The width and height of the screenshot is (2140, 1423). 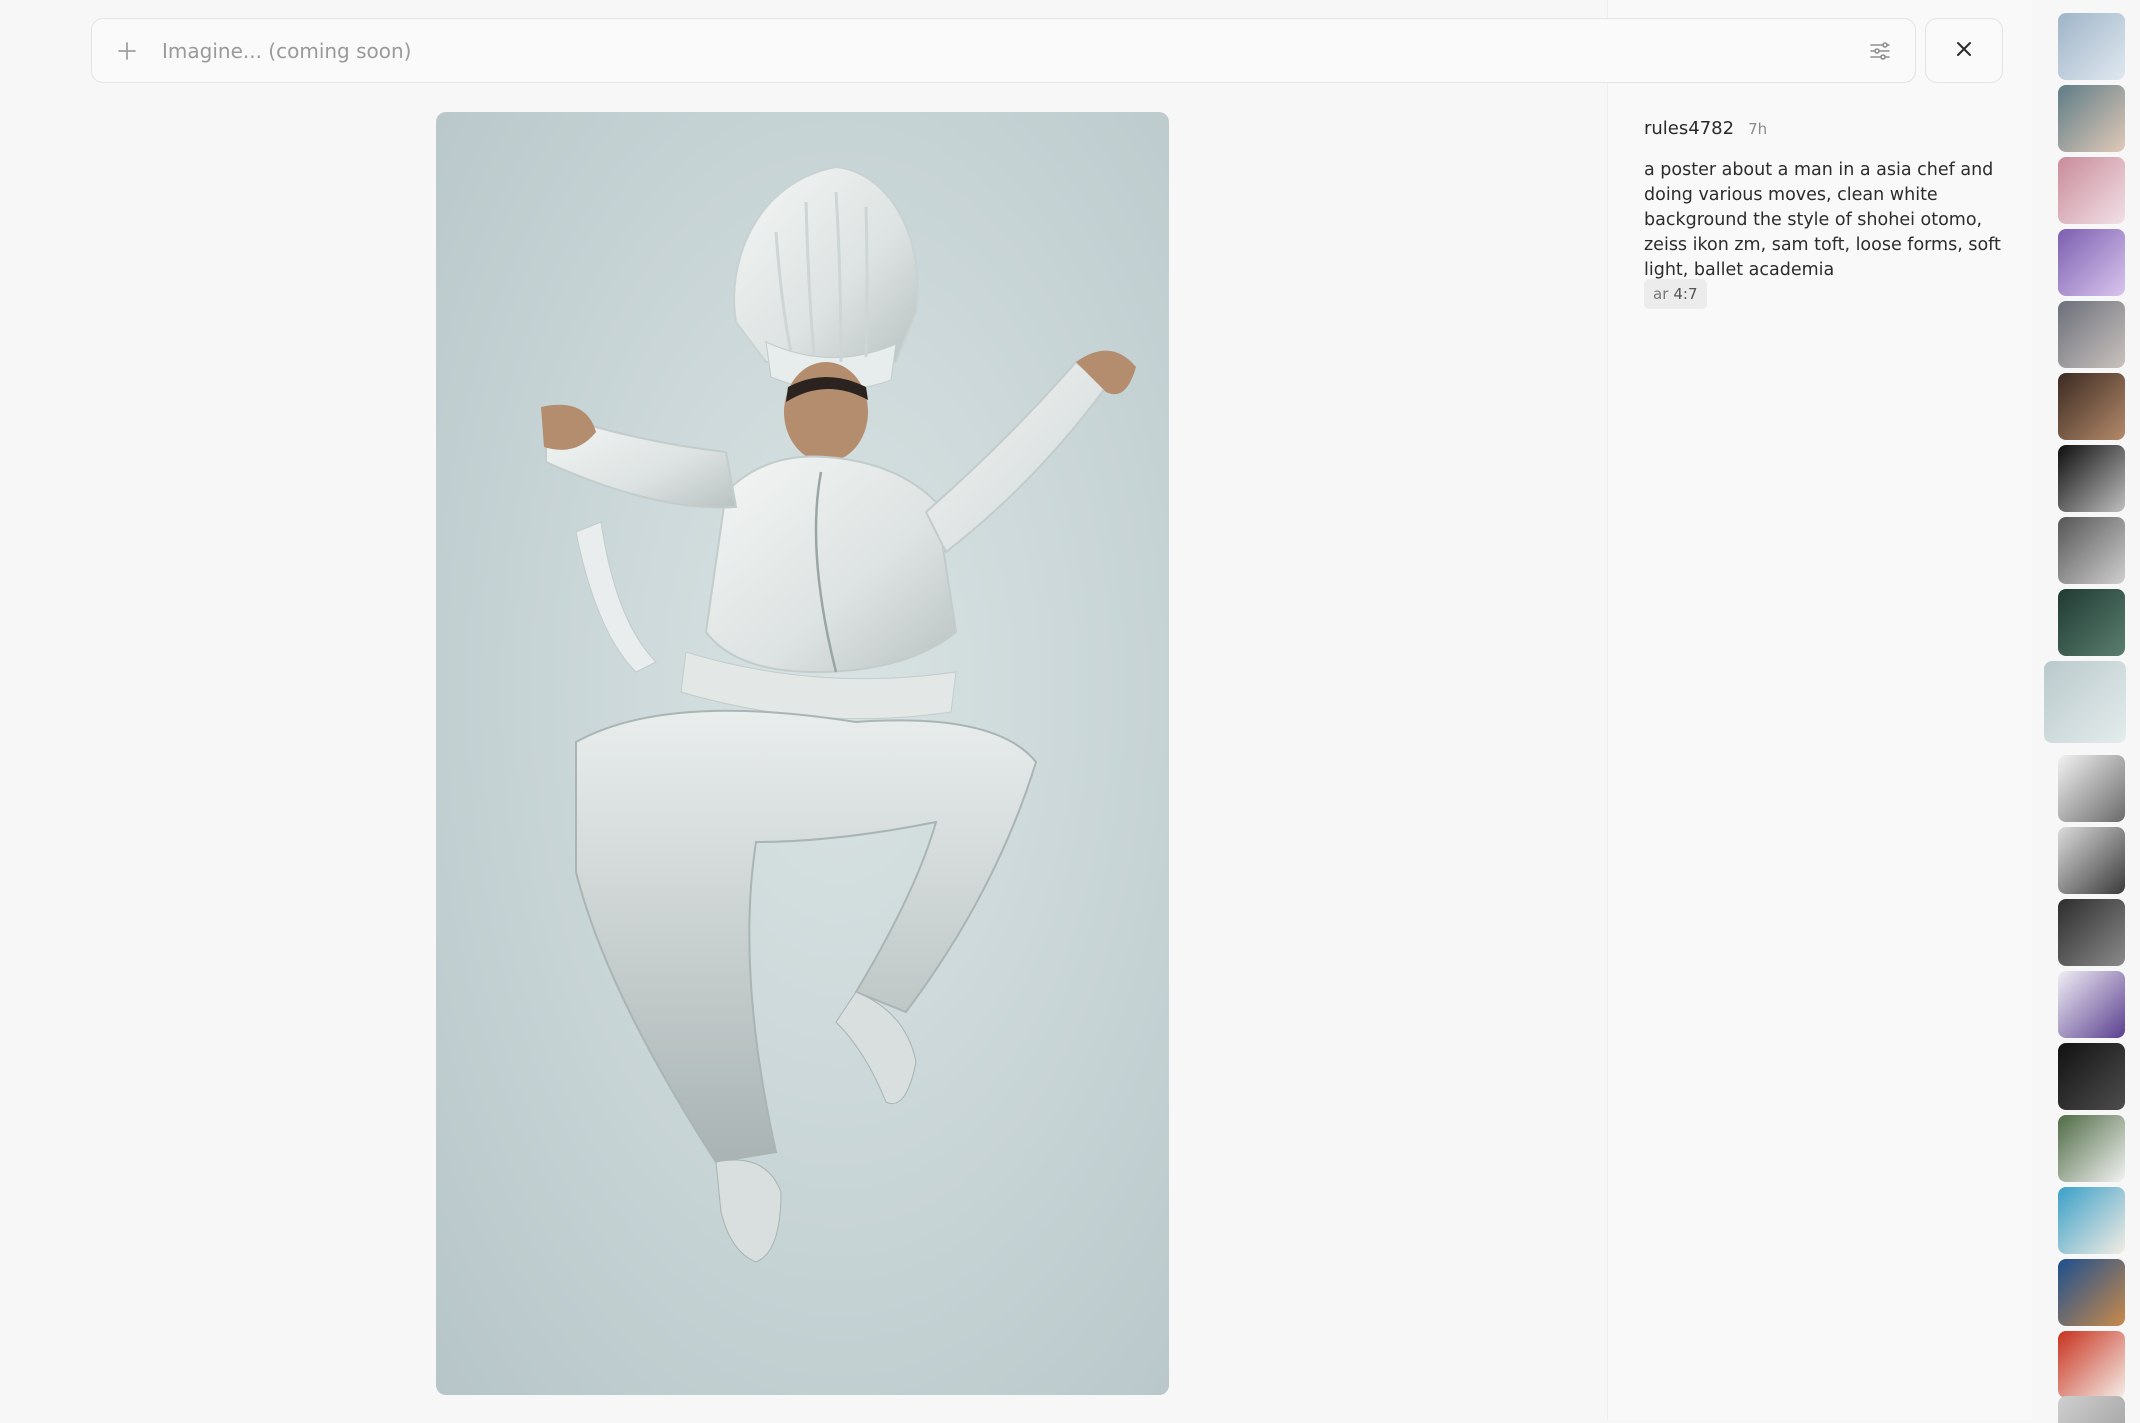 I want to click on close-icon, so click(x=1964, y=51).